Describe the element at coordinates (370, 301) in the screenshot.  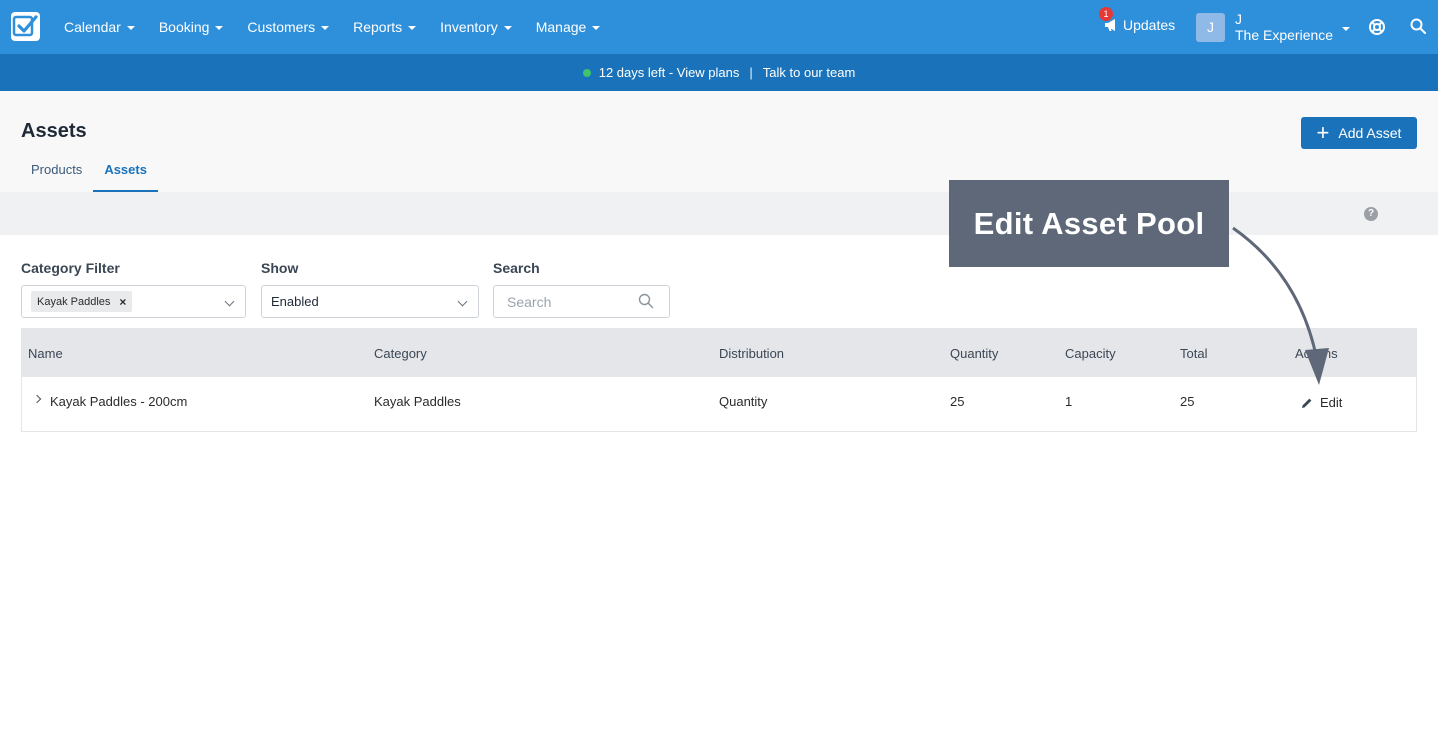
I see `show-select: Enabled` at that location.